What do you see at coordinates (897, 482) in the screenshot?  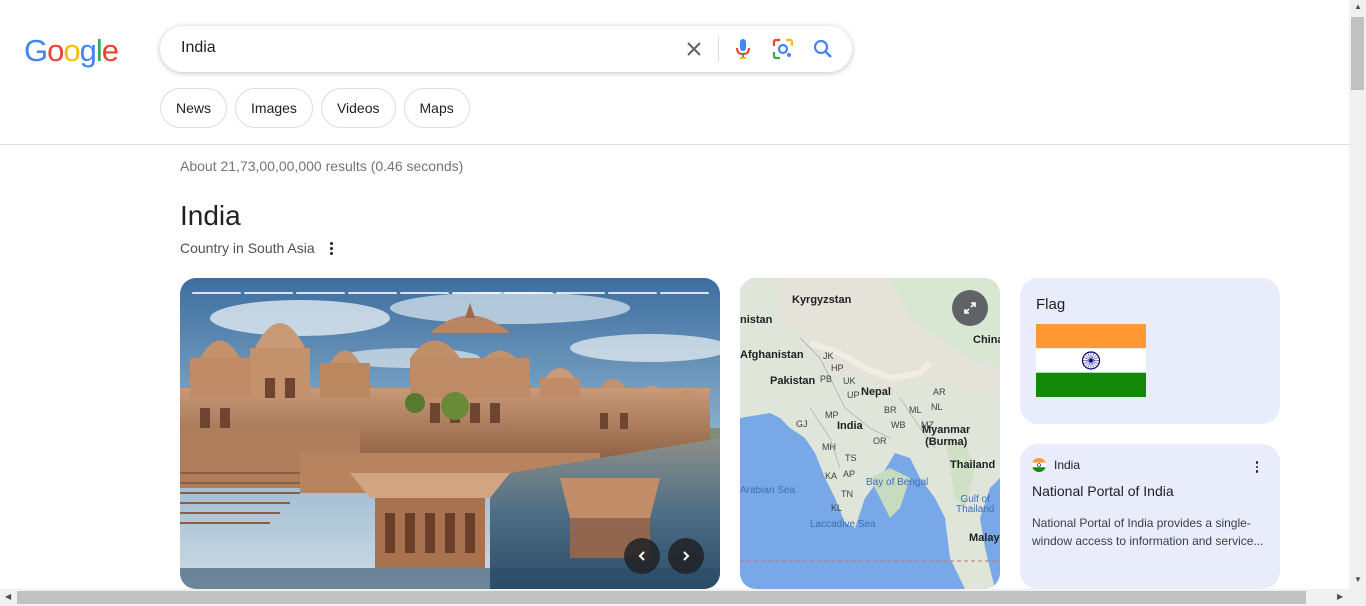 I see `map-label-bay-of-bengal: Bay of Bengal` at bounding box center [897, 482].